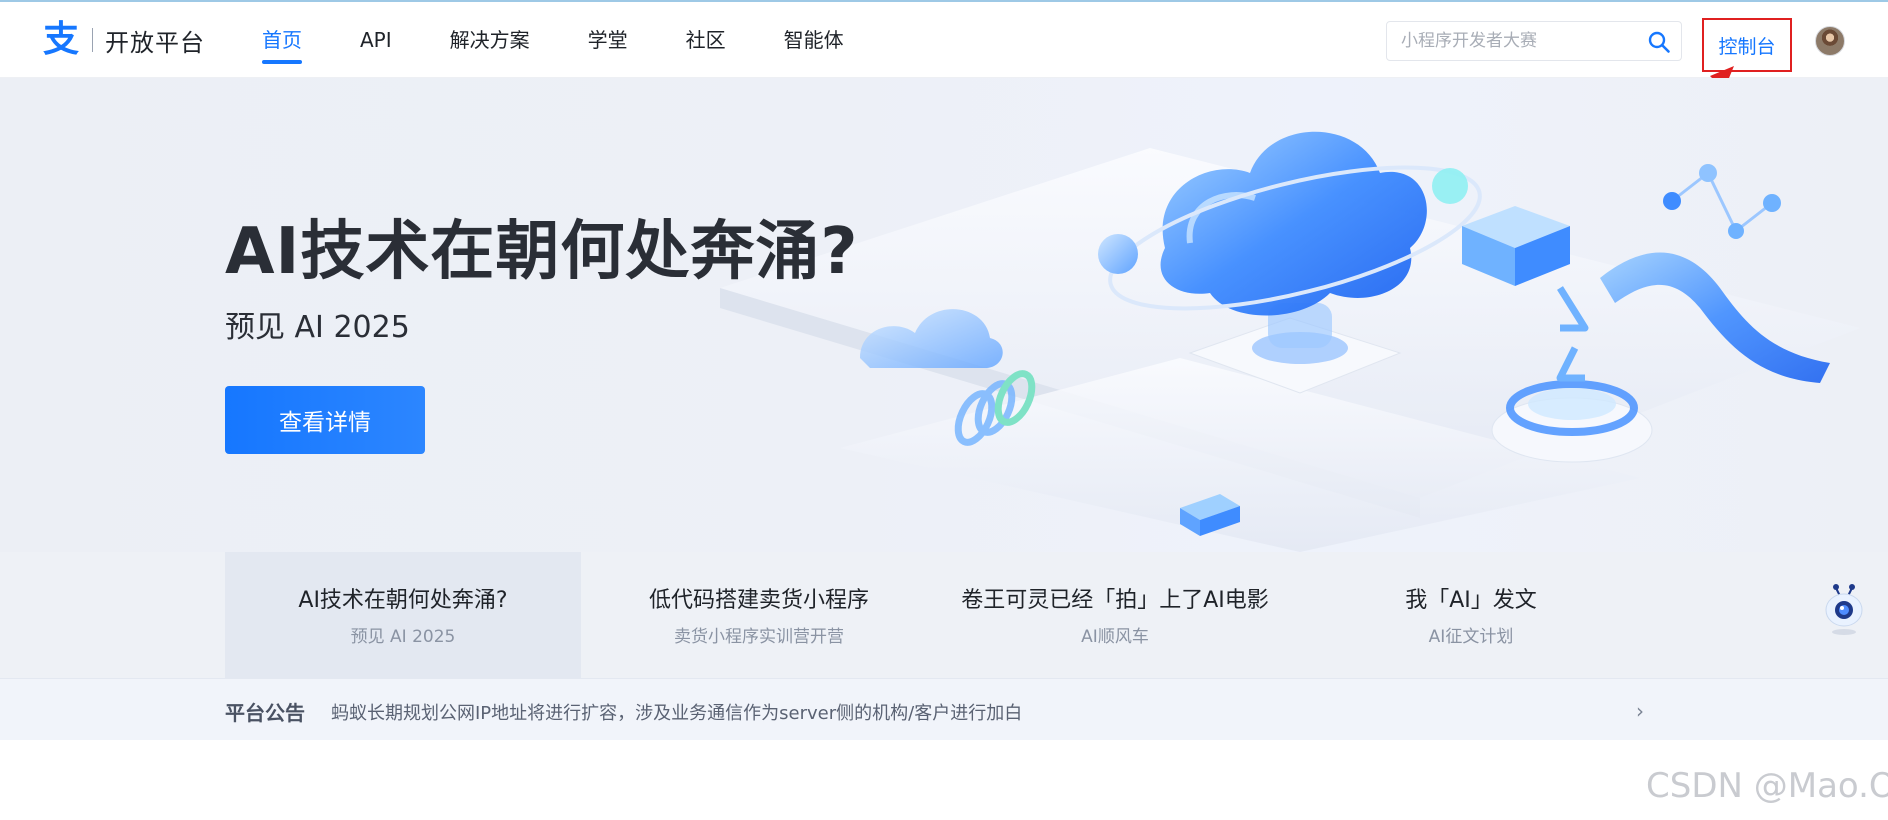  Describe the element at coordinates (325, 420) in the screenshot. I see `view-details-button: 查看详情` at that location.